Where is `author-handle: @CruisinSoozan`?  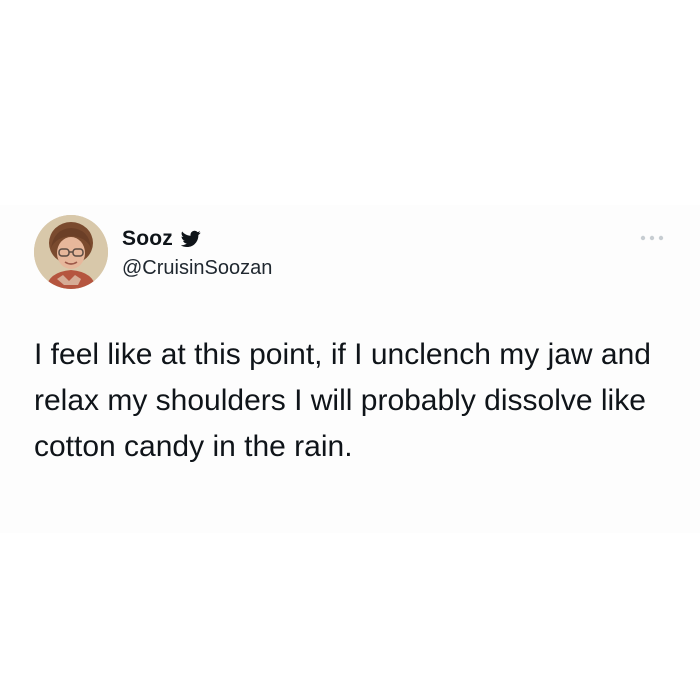
author-handle: @CruisinSoozan is located at coordinates (197, 268).